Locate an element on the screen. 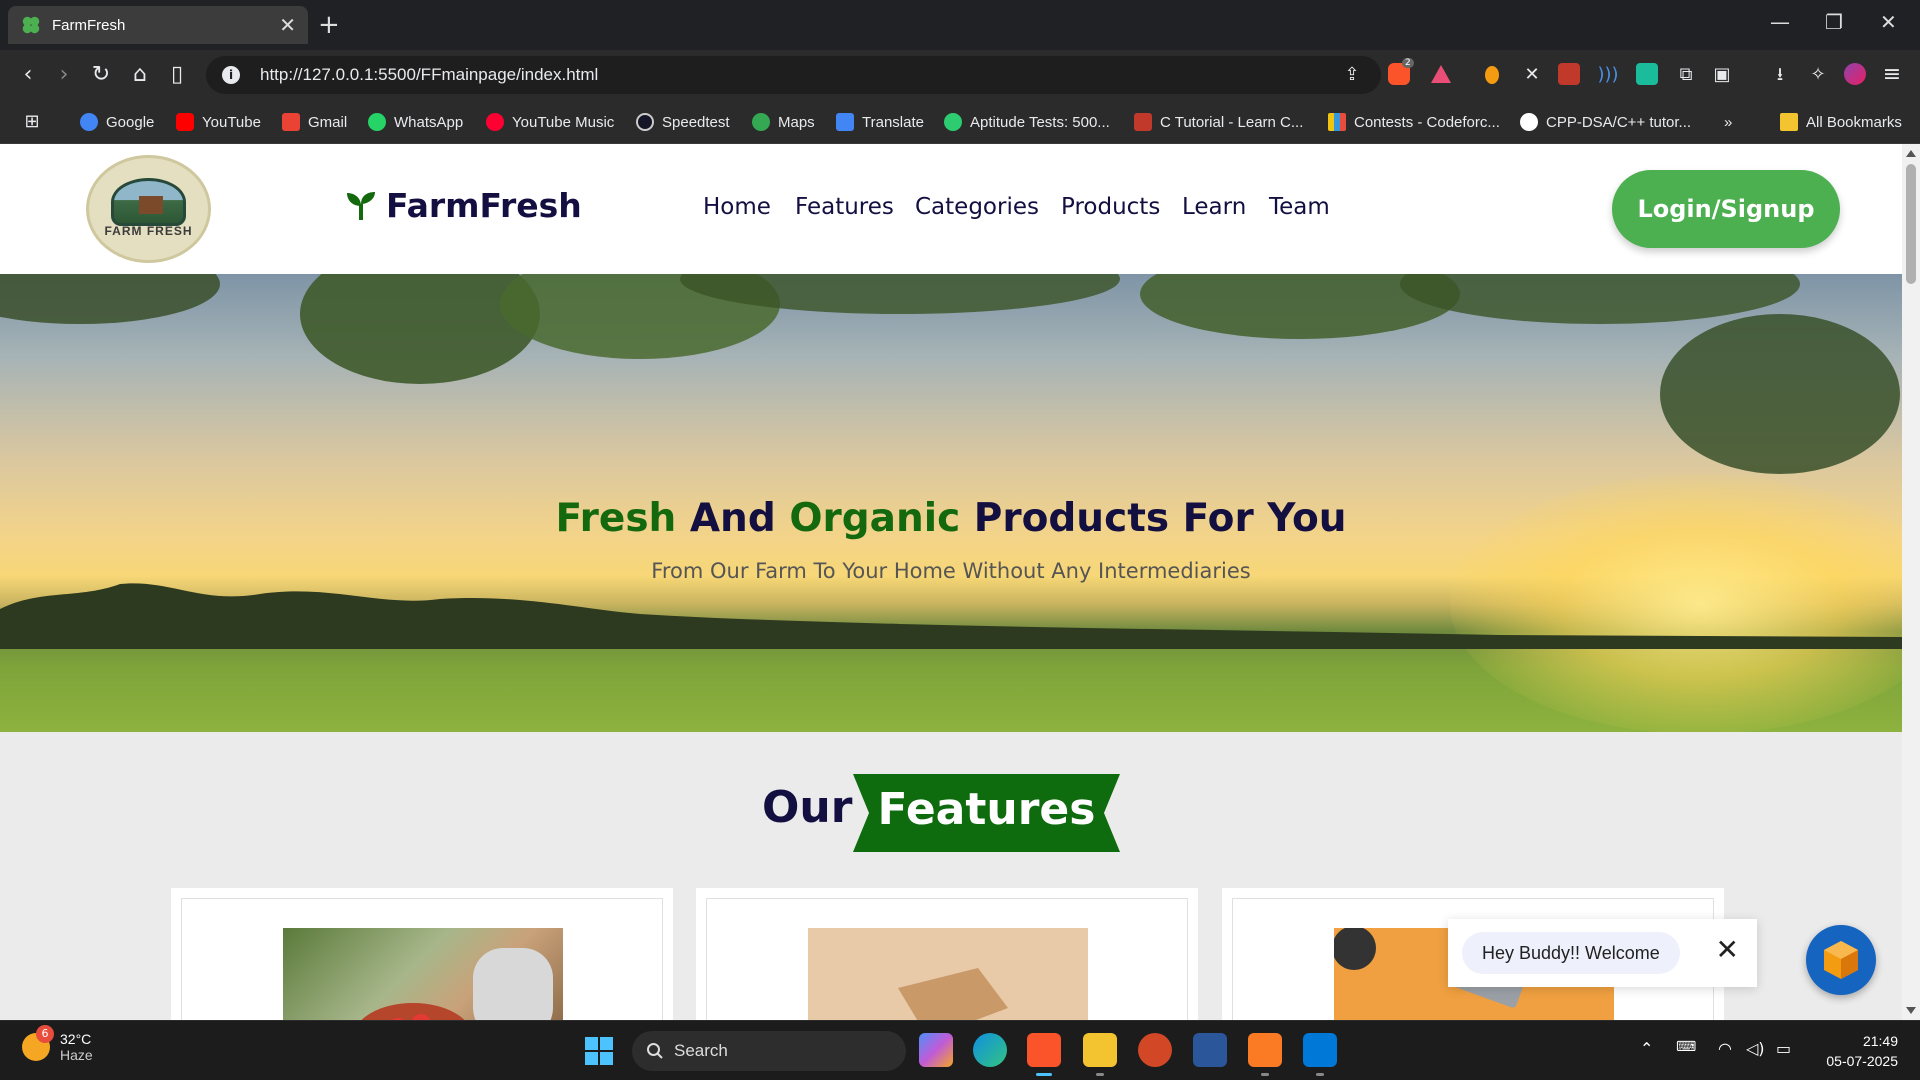  bookmark-translate: Translate is located at coordinates (880, 122).